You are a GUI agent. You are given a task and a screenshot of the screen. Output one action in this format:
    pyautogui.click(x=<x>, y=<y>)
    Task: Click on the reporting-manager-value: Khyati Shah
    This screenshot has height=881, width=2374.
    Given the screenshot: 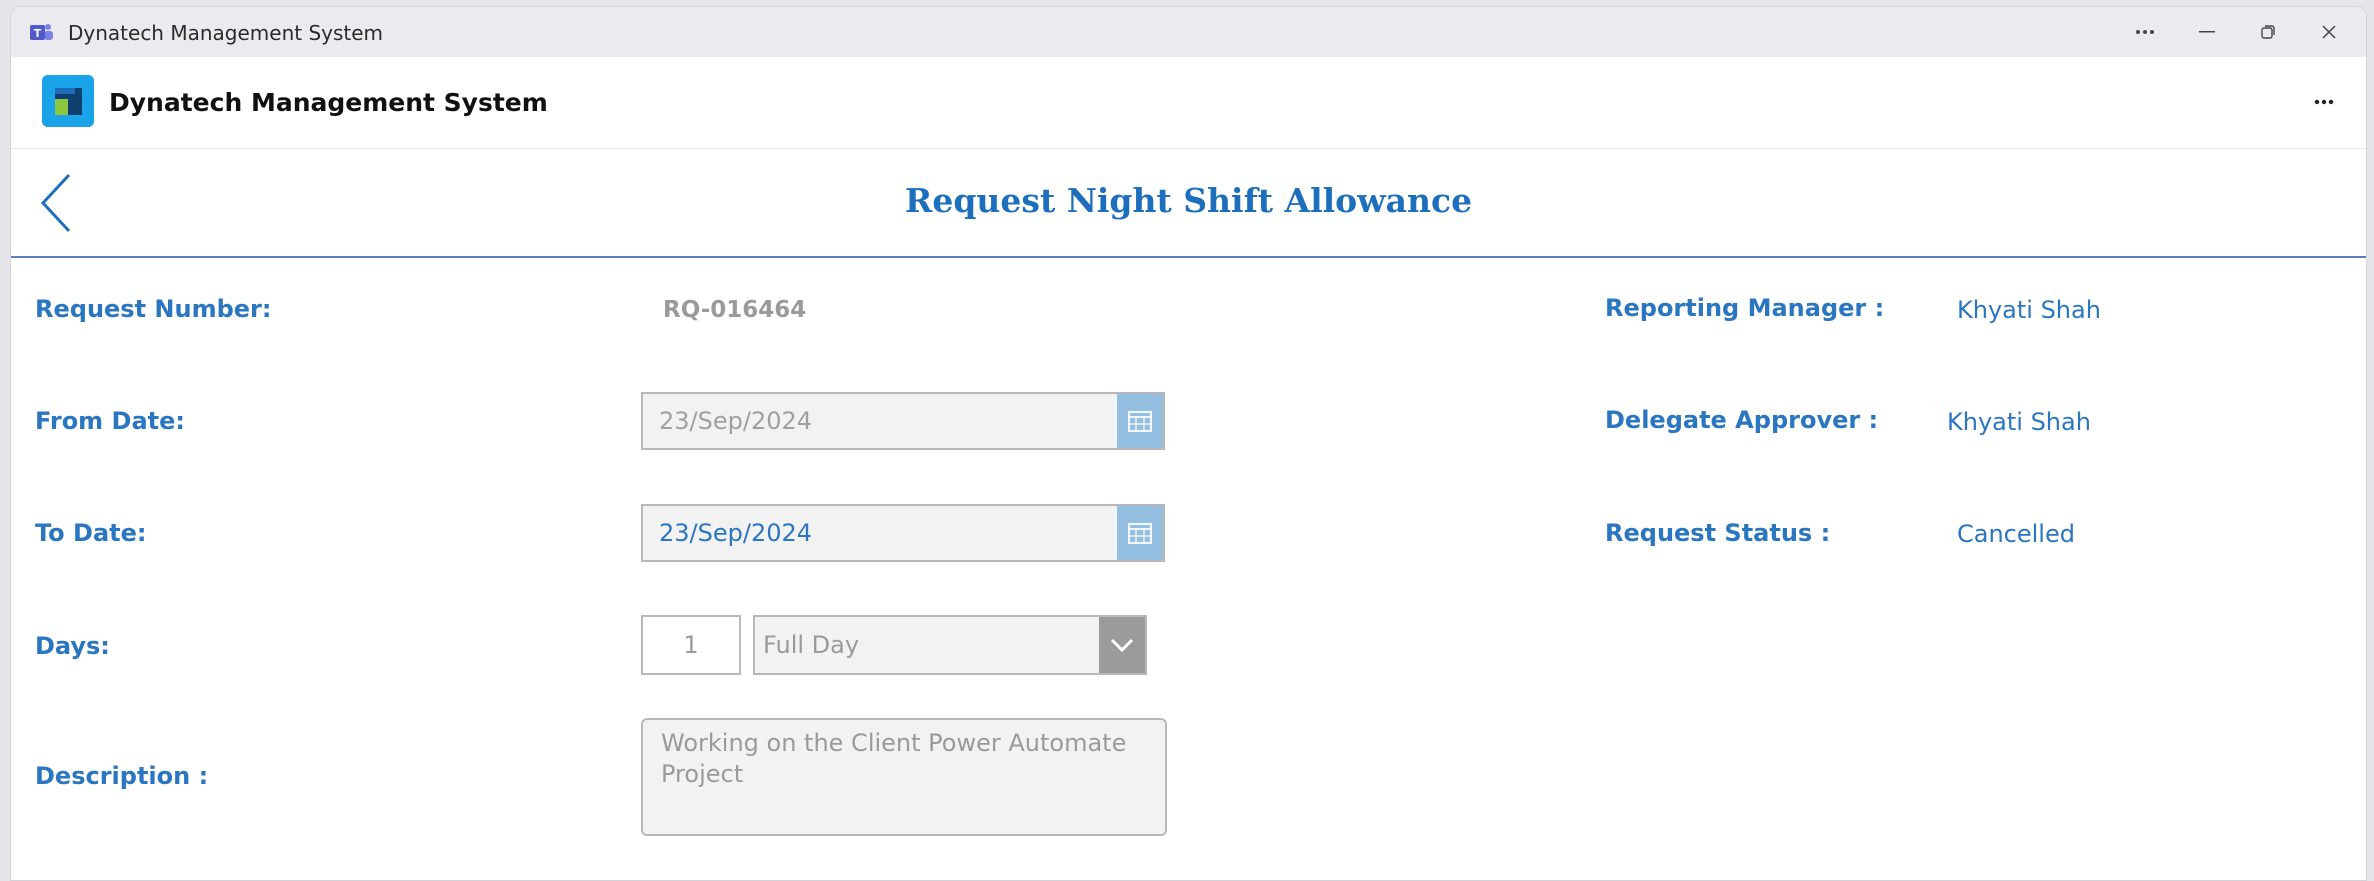 What is the action you would take?
    pyautogui.click(x=2029, y=310)
    